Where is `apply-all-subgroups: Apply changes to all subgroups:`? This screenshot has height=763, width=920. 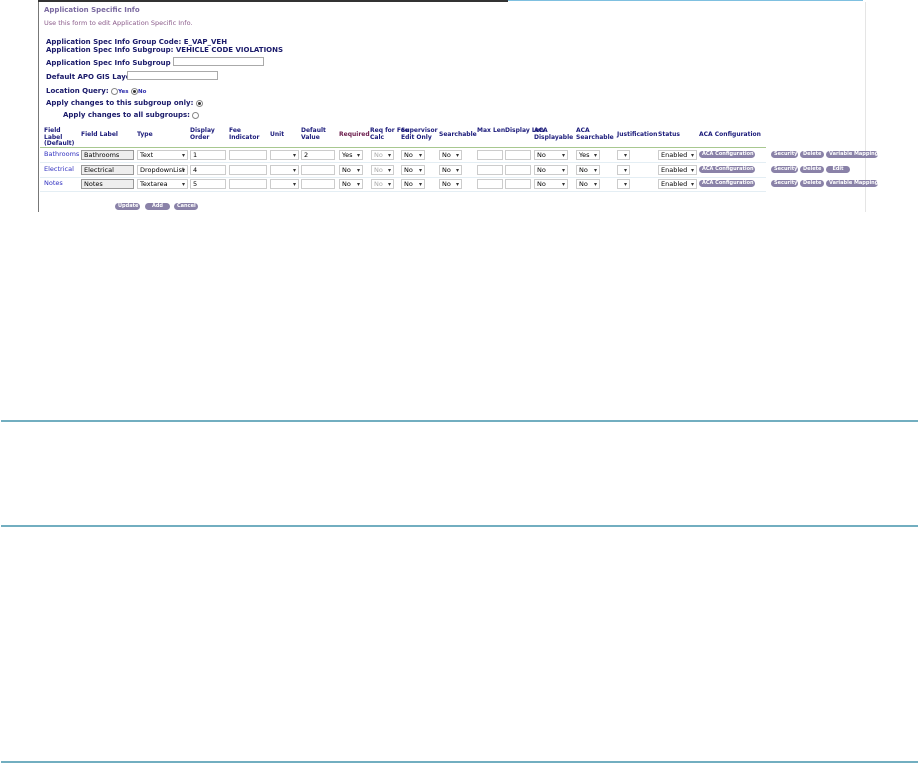 apply-all-subgroups: Apply changes to all subgroups: is located at coordinates (131, 115).